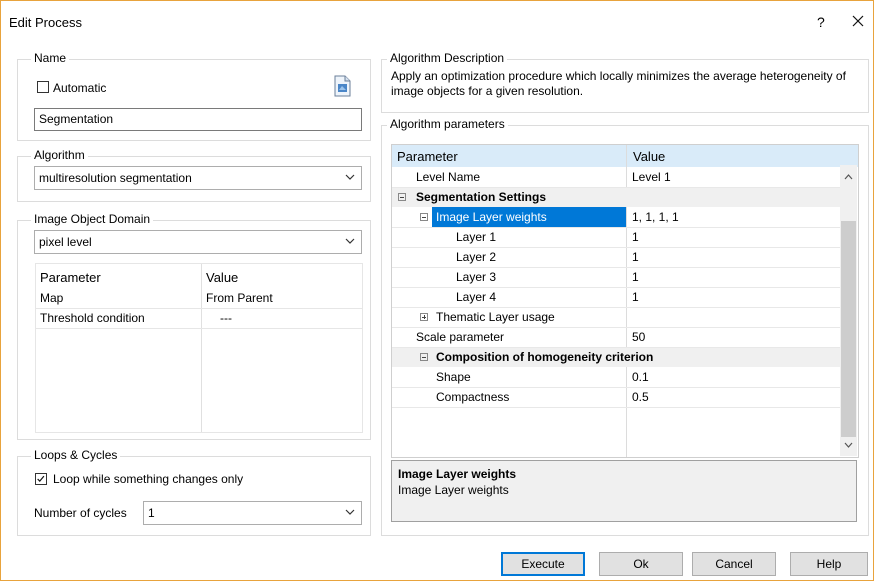 The height and width of the screenshot is (581, 874). What do you see at coordinates (115, 178) in the screenshot?
I see `algorithm-select-value: multiresolution segmentation` at bounding box center [115, 178].